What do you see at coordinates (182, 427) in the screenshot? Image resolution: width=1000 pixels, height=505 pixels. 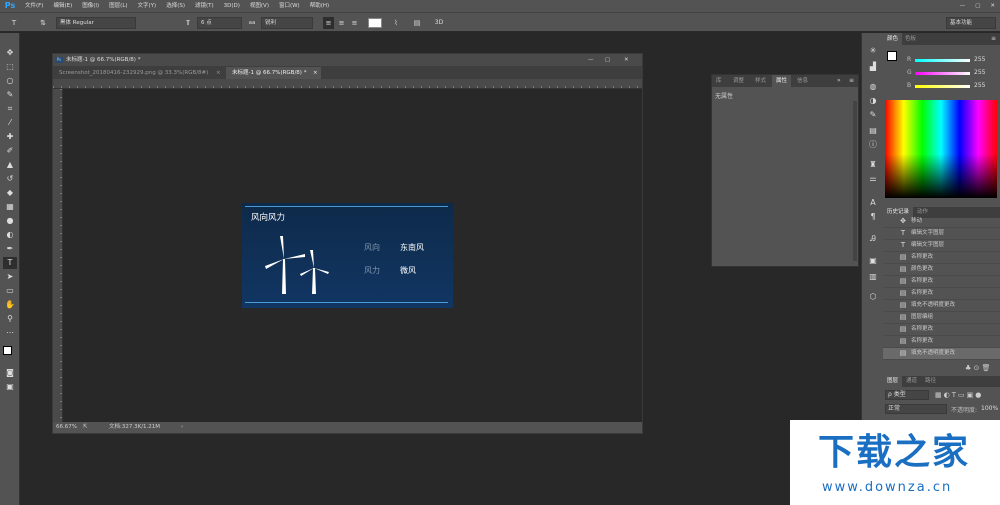 I see `status-menu-arrow-icon: ›` at bounding box center [182, 427].